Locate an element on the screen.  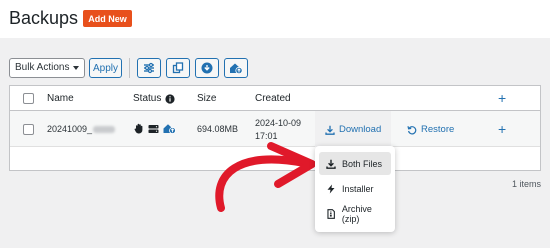
file-zip-icon is located at coordinates (331, 213).